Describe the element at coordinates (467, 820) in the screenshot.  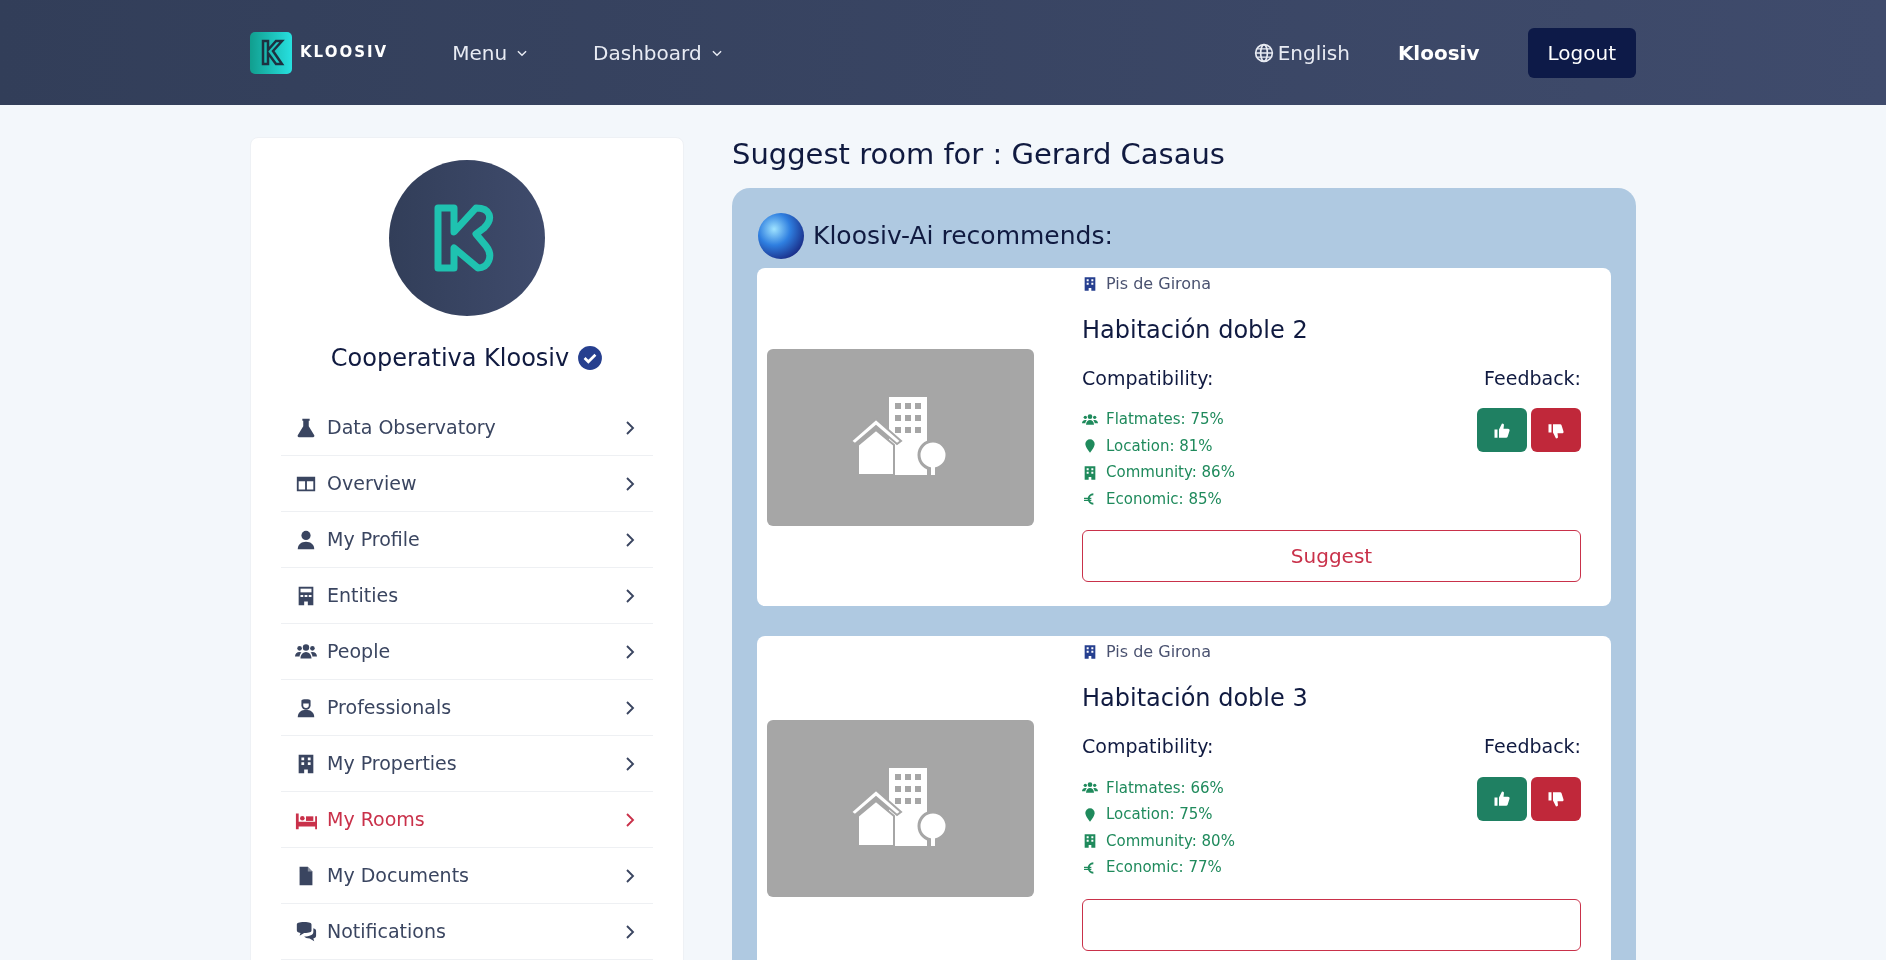
I see `sidebar-item: My Rooms` at that location.